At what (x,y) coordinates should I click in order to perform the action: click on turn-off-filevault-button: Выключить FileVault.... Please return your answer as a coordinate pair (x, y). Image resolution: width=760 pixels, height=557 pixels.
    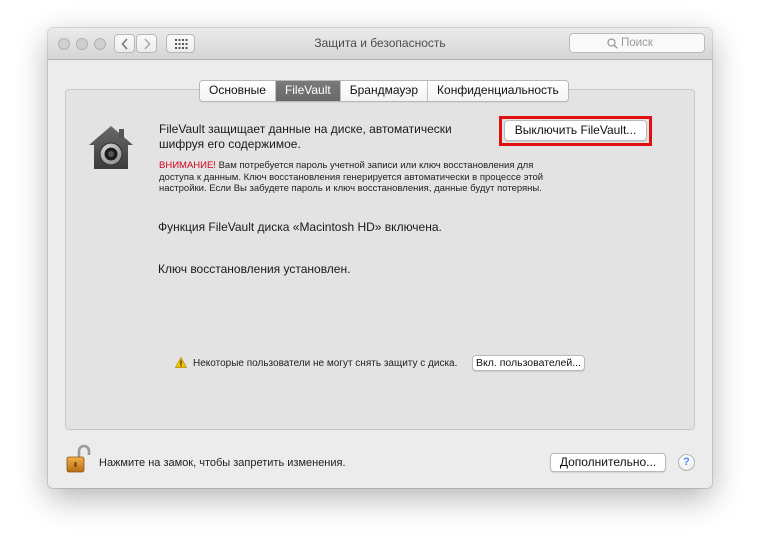
    Looking at the image, I should click on (575, 130).